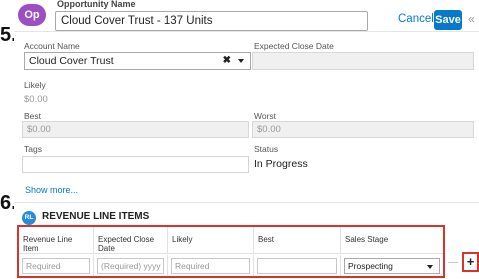 This screenshot has width=479, height=279. What do you see at coordinates (471, 19) in the screenshot?
I see `collapse-panel-icon: «` at bounding box center [471, 19].